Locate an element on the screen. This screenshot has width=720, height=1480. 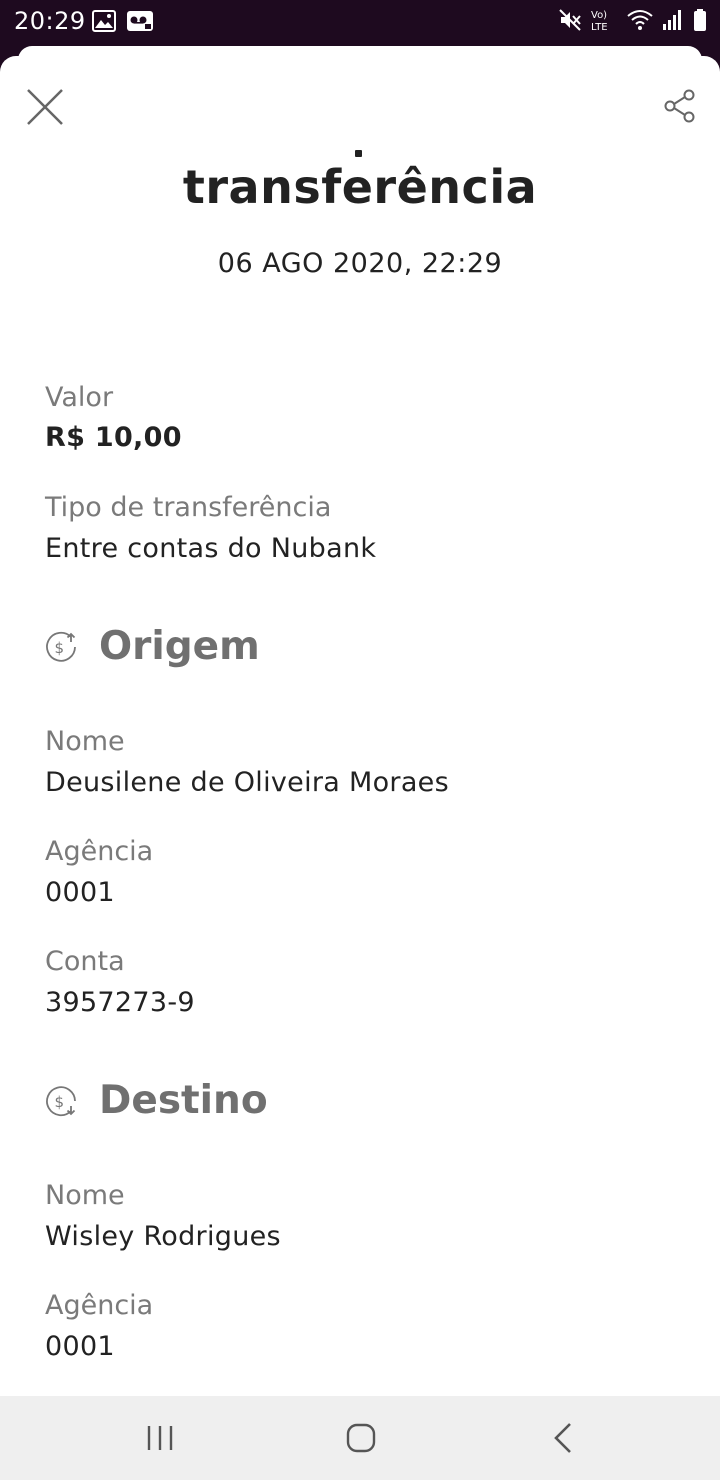
back-icon is located at coordinates (562, 1438).